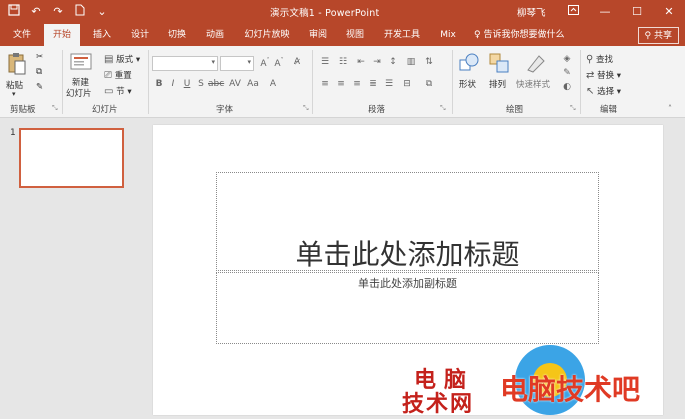  Describe the element at coordinates (448, 35) in the screenshot. I see `tab-mix: Mix` at that location.